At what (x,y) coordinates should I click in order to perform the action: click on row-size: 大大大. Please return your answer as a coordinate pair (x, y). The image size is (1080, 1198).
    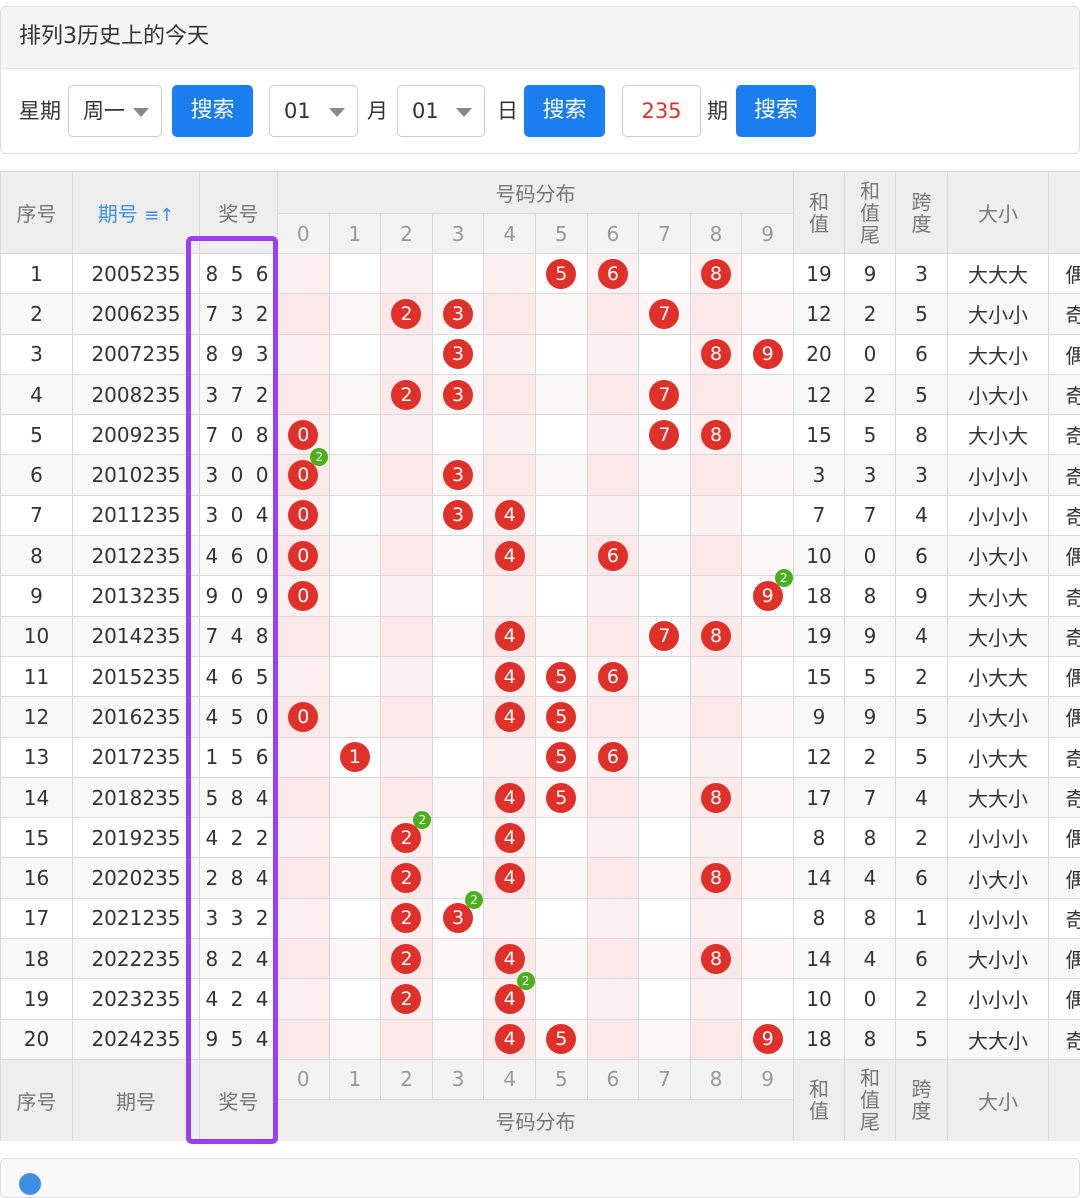
    Looking at the image, I should click on (998, 274).